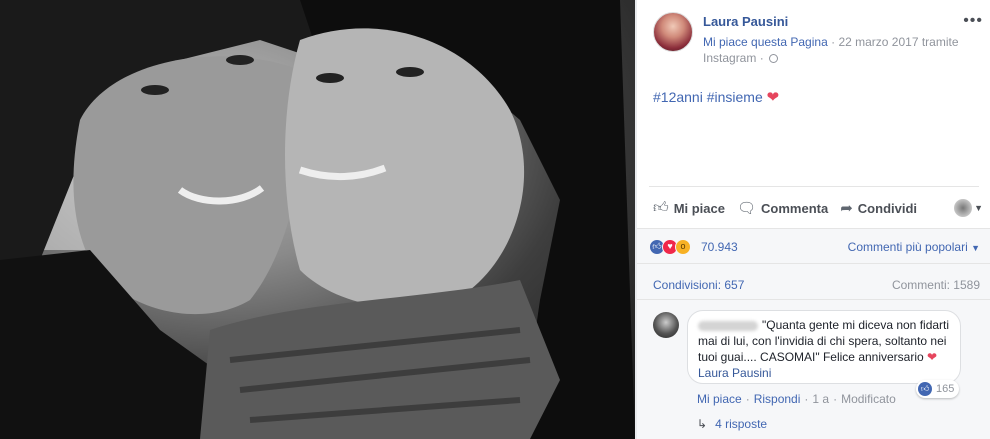 The height and width of the screenshot is (439, 990). What do you see at coordinates (719, 247) in the screenshot?
I see `reaction-count: 70.943` at bounding box center [719, 247].